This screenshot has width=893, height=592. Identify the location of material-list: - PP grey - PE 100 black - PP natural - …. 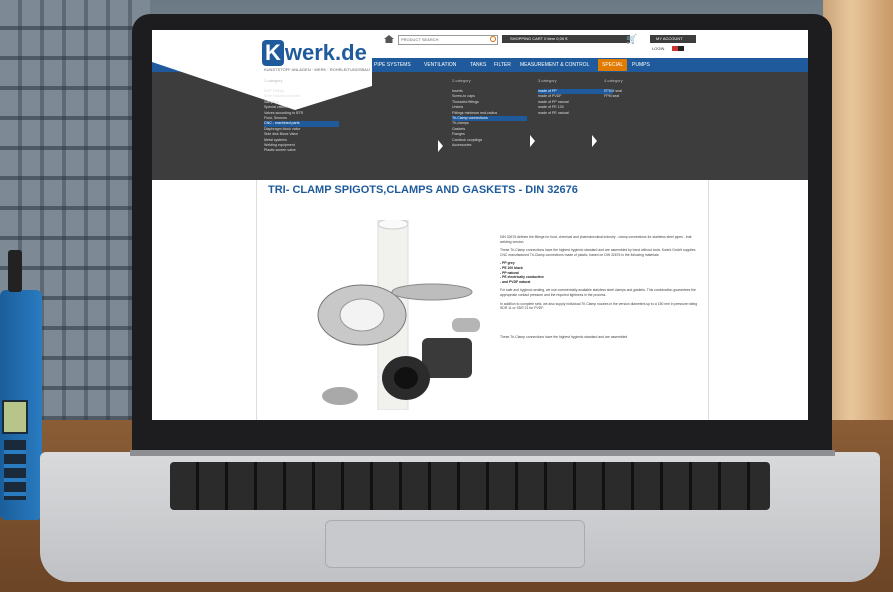
(600, 272).